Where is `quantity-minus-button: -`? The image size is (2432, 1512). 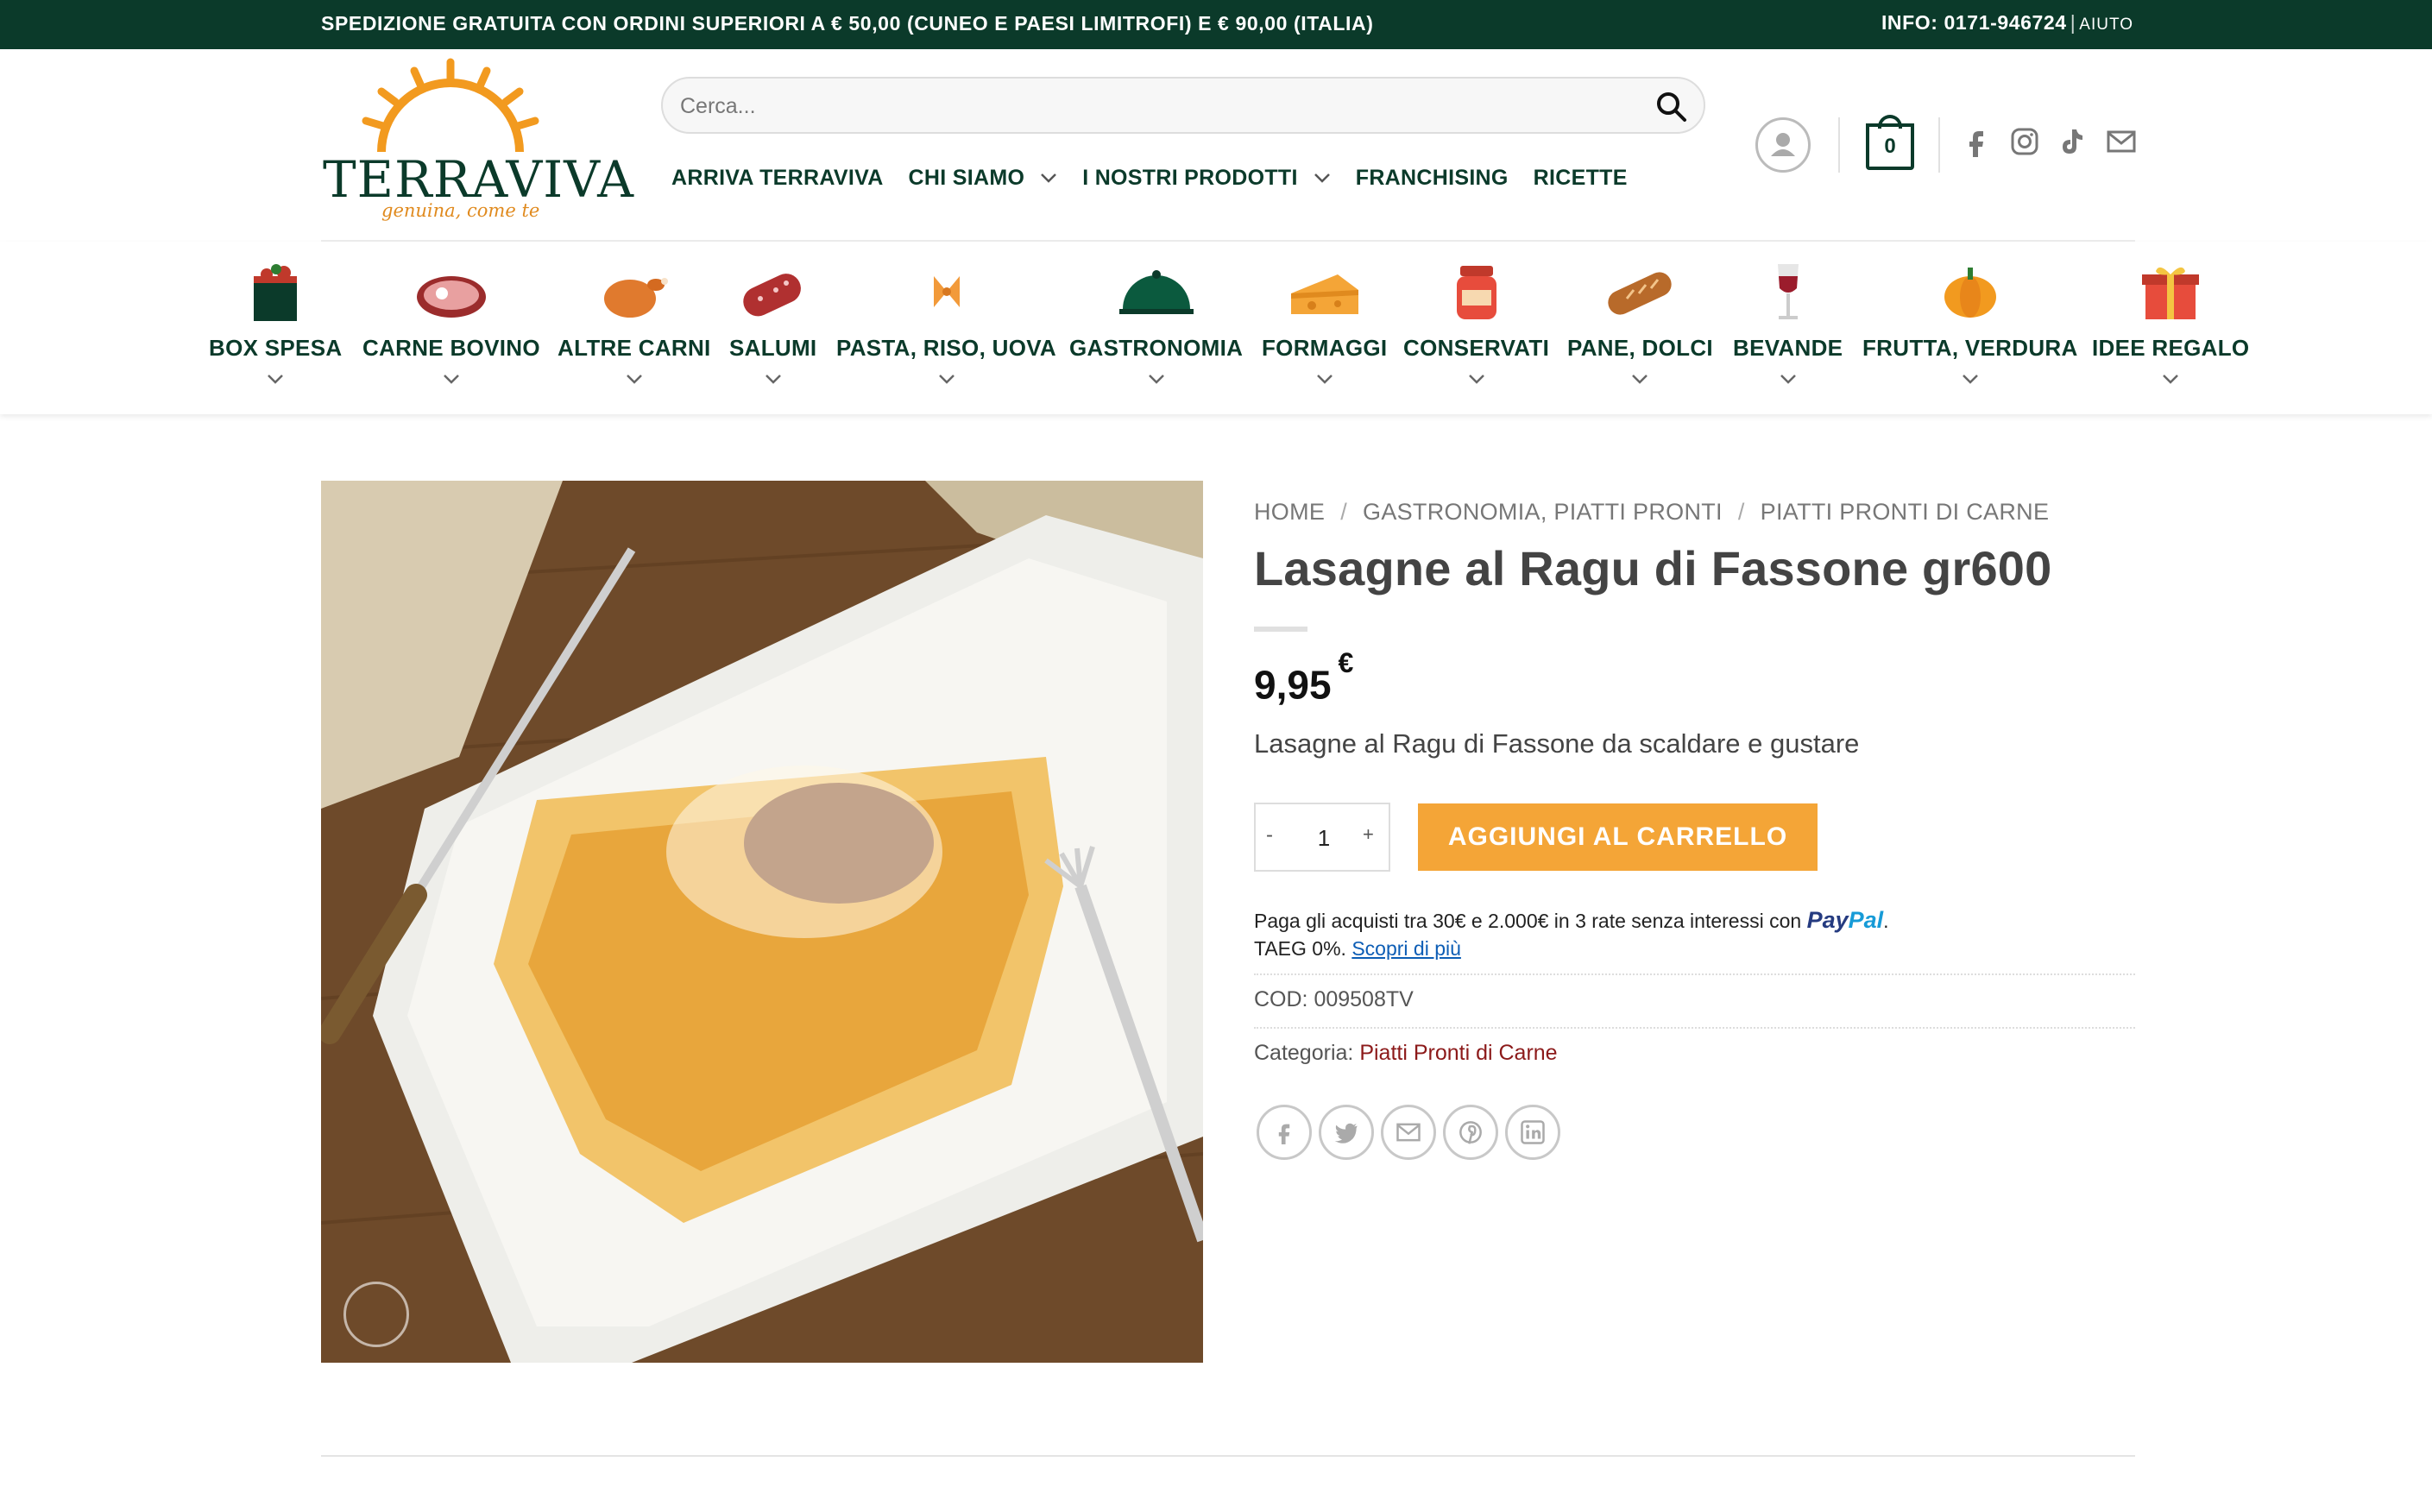
quantity-minus-button: - is located at coordinates (1269, 835).